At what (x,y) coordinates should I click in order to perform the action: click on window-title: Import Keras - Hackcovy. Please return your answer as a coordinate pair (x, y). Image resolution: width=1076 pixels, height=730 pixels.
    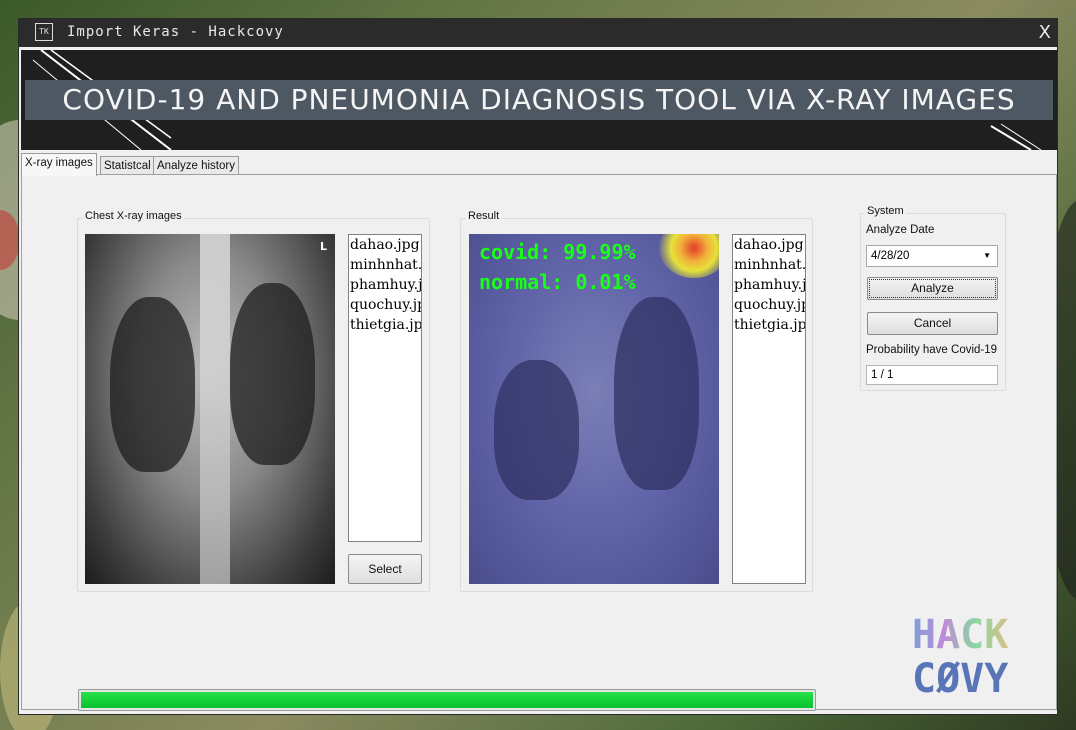
    Looking at the image, I should click on (175, 32).